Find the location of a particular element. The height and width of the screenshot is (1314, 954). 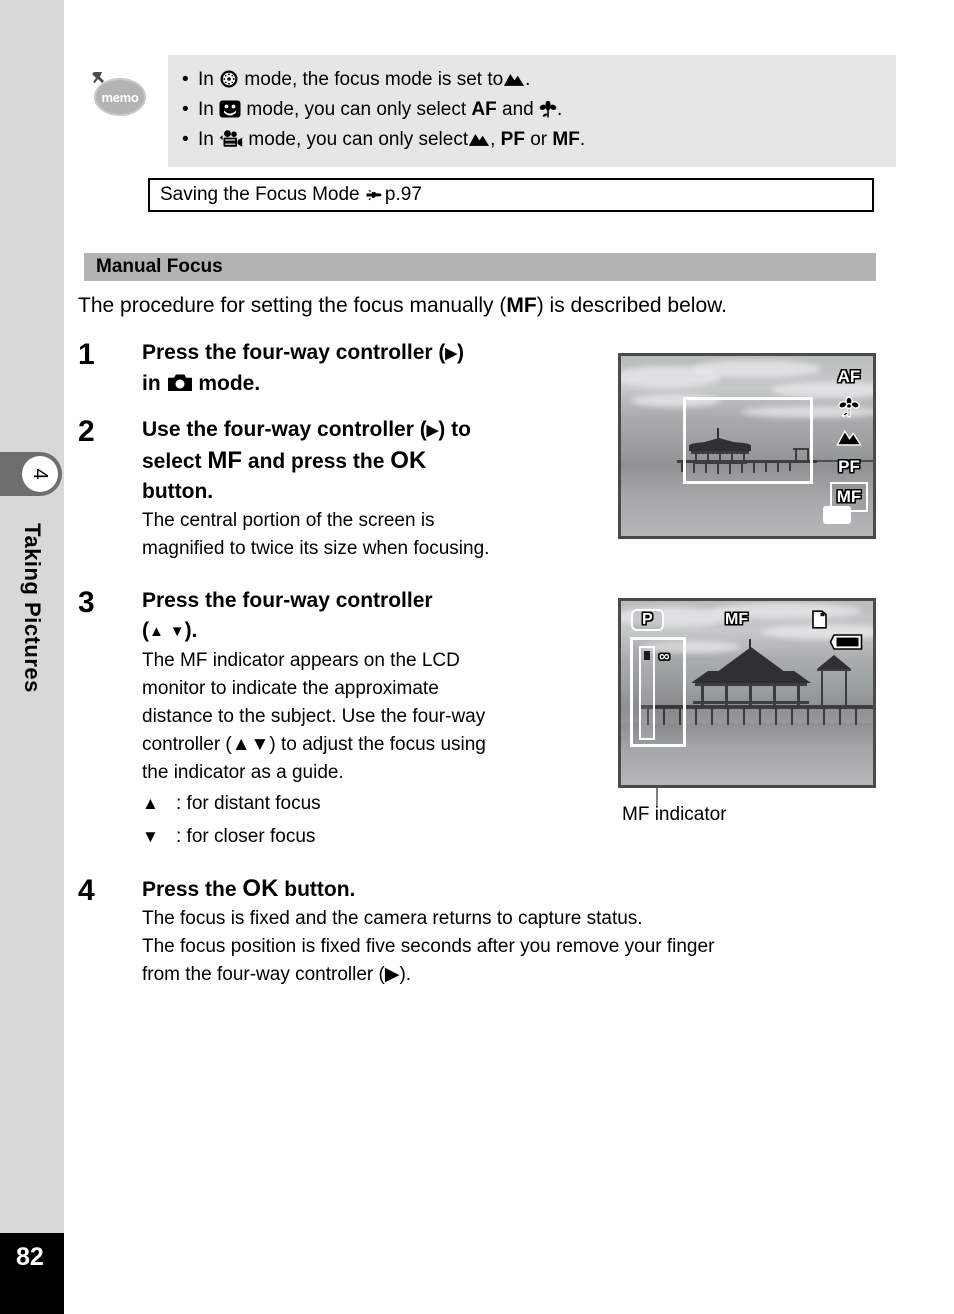

step-4-title: Press the OK button. is located at coordinates (537, 889).